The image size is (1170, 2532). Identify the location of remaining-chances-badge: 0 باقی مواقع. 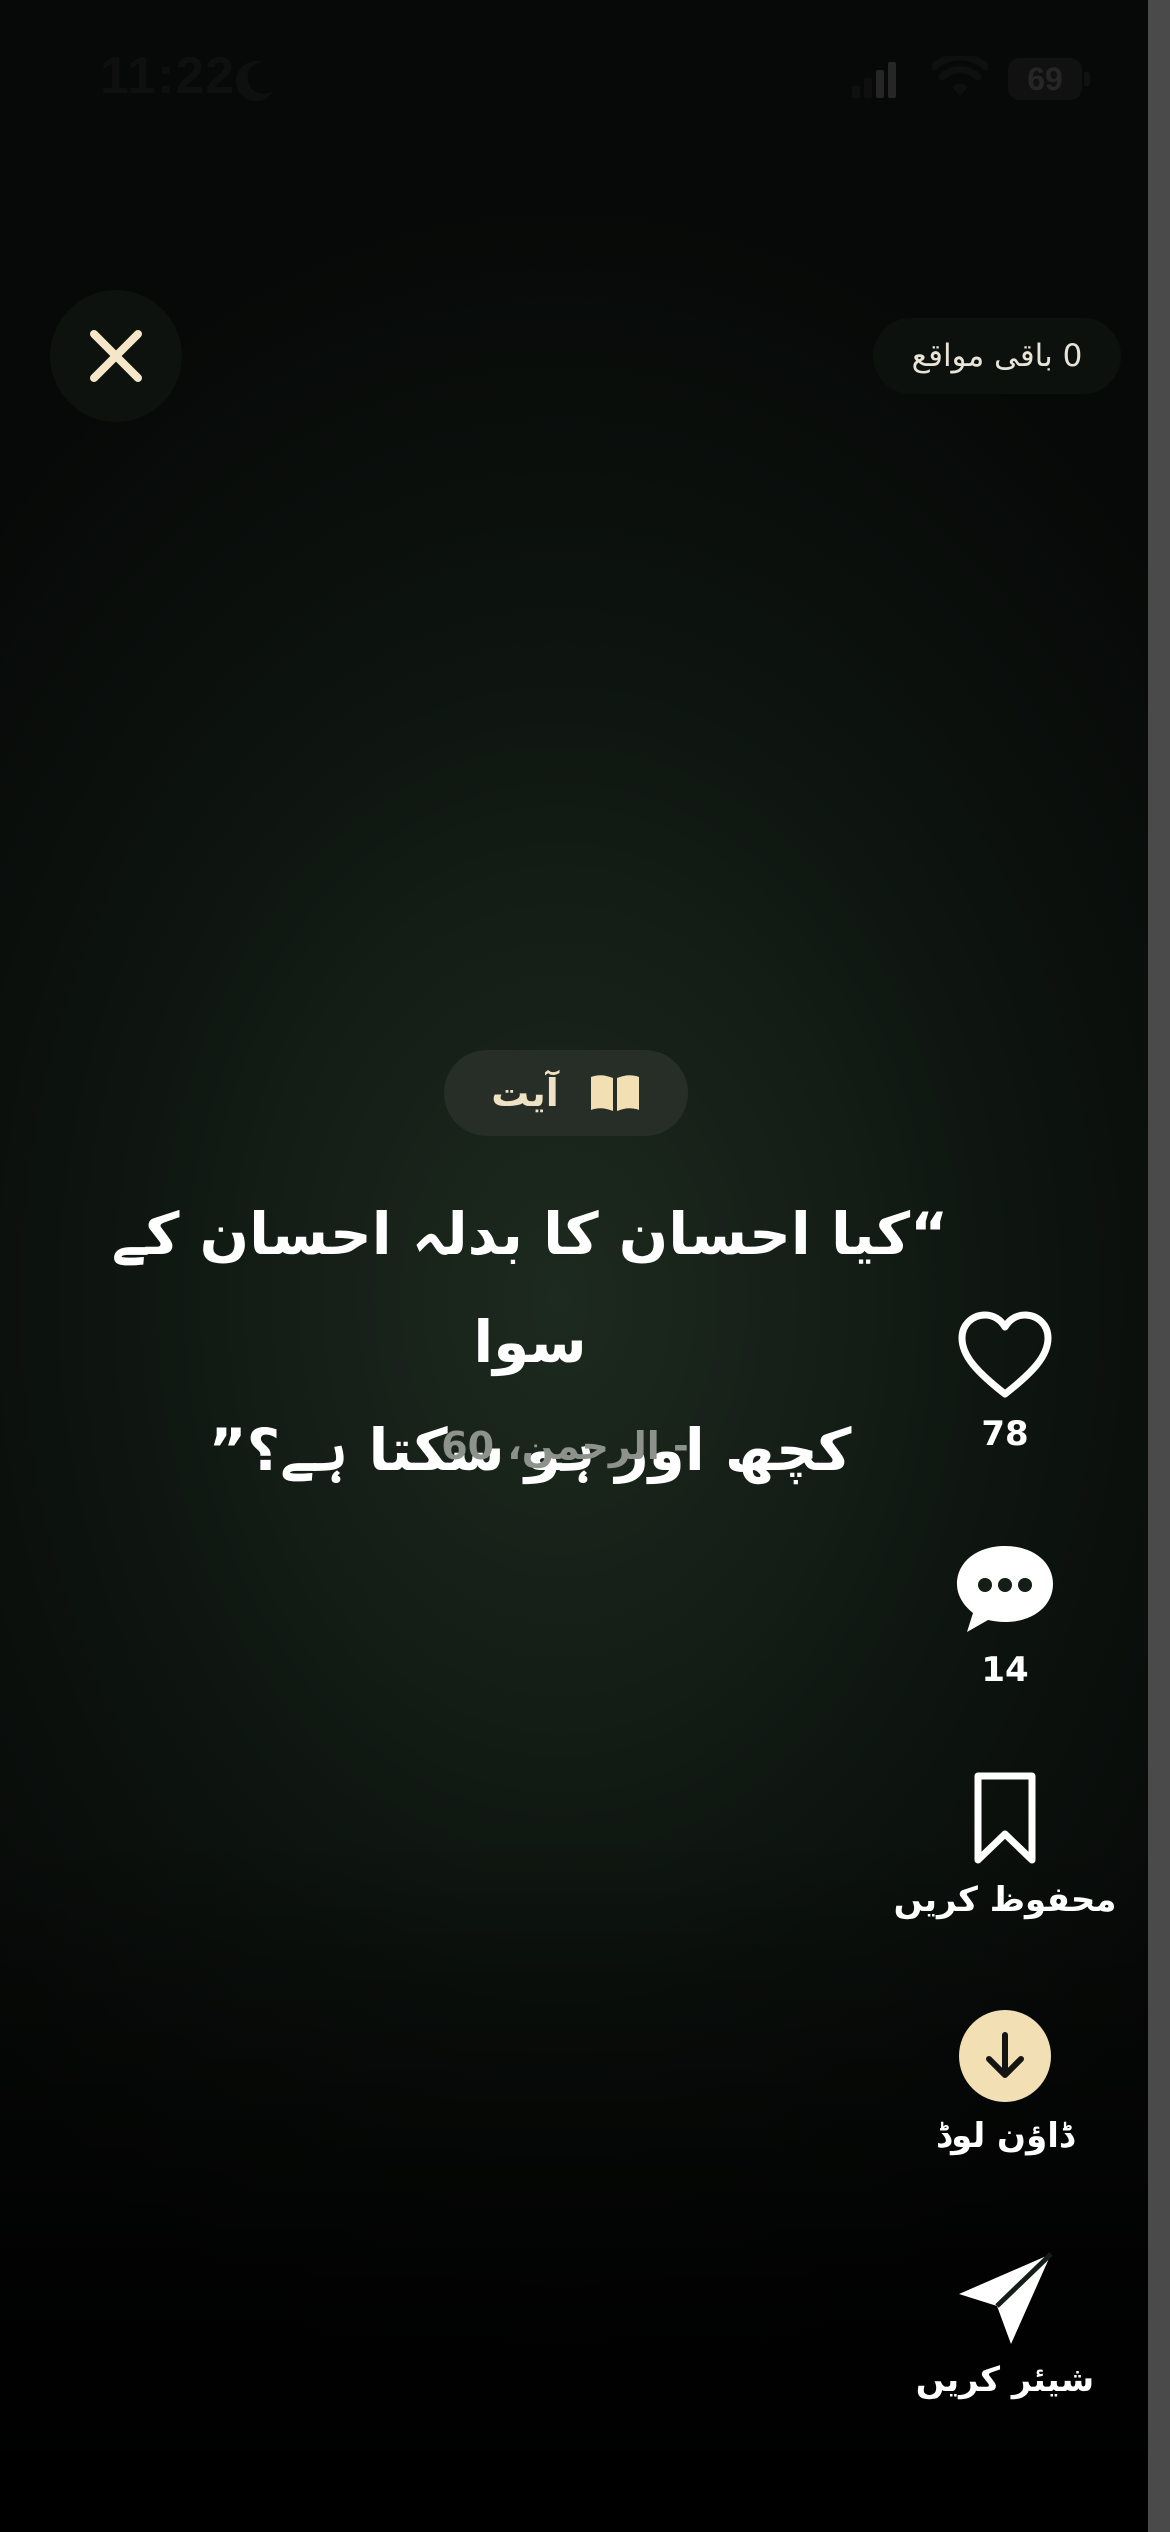
(997, 356).